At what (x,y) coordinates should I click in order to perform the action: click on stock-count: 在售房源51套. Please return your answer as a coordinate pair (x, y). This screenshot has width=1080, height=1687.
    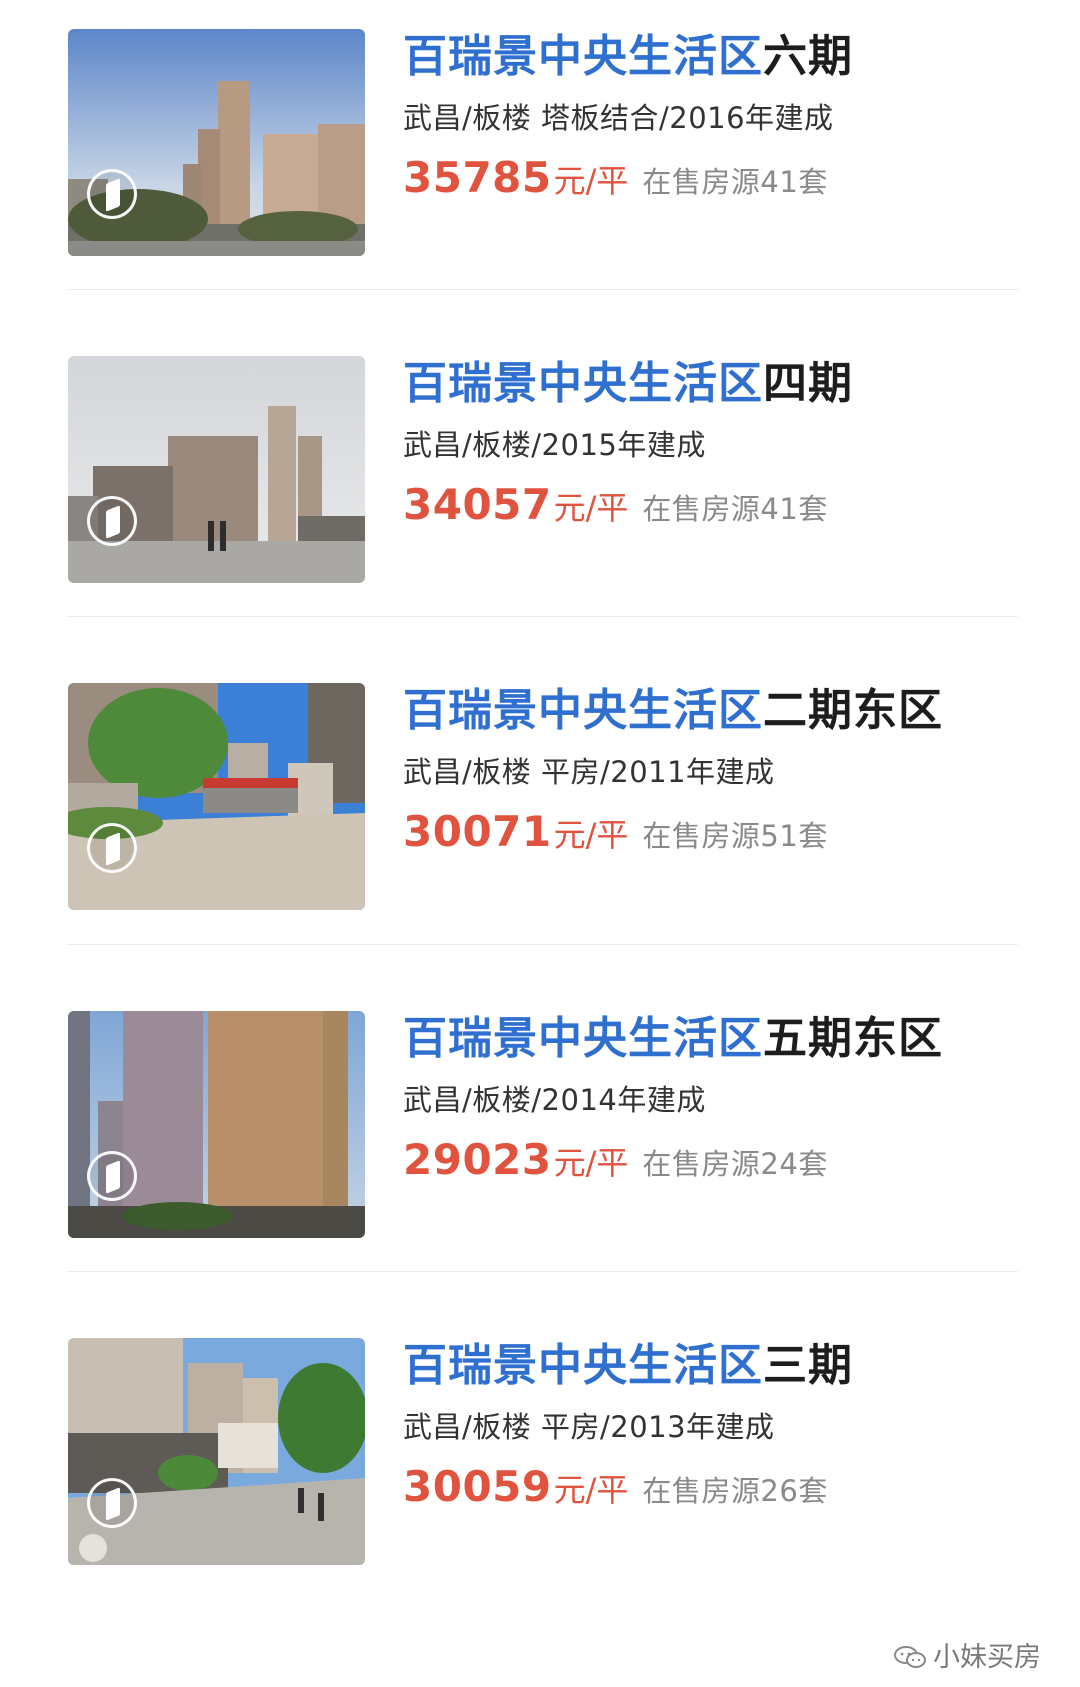
    Looking at the image, I should click on (735, 836).